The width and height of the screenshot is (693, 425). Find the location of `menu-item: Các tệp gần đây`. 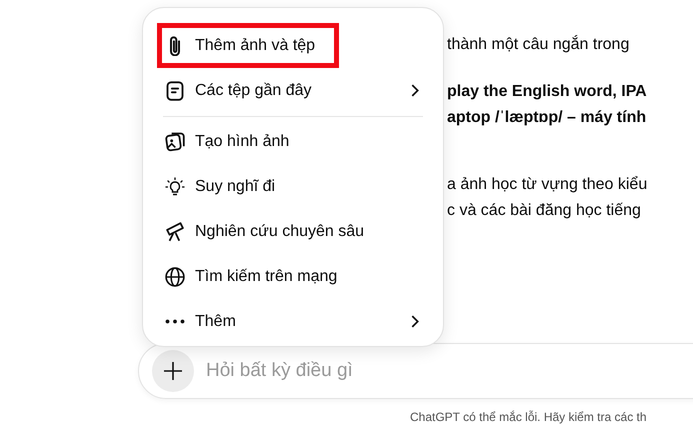

menu-item: Các tệp gần đây is located at coordinates (293, 90).